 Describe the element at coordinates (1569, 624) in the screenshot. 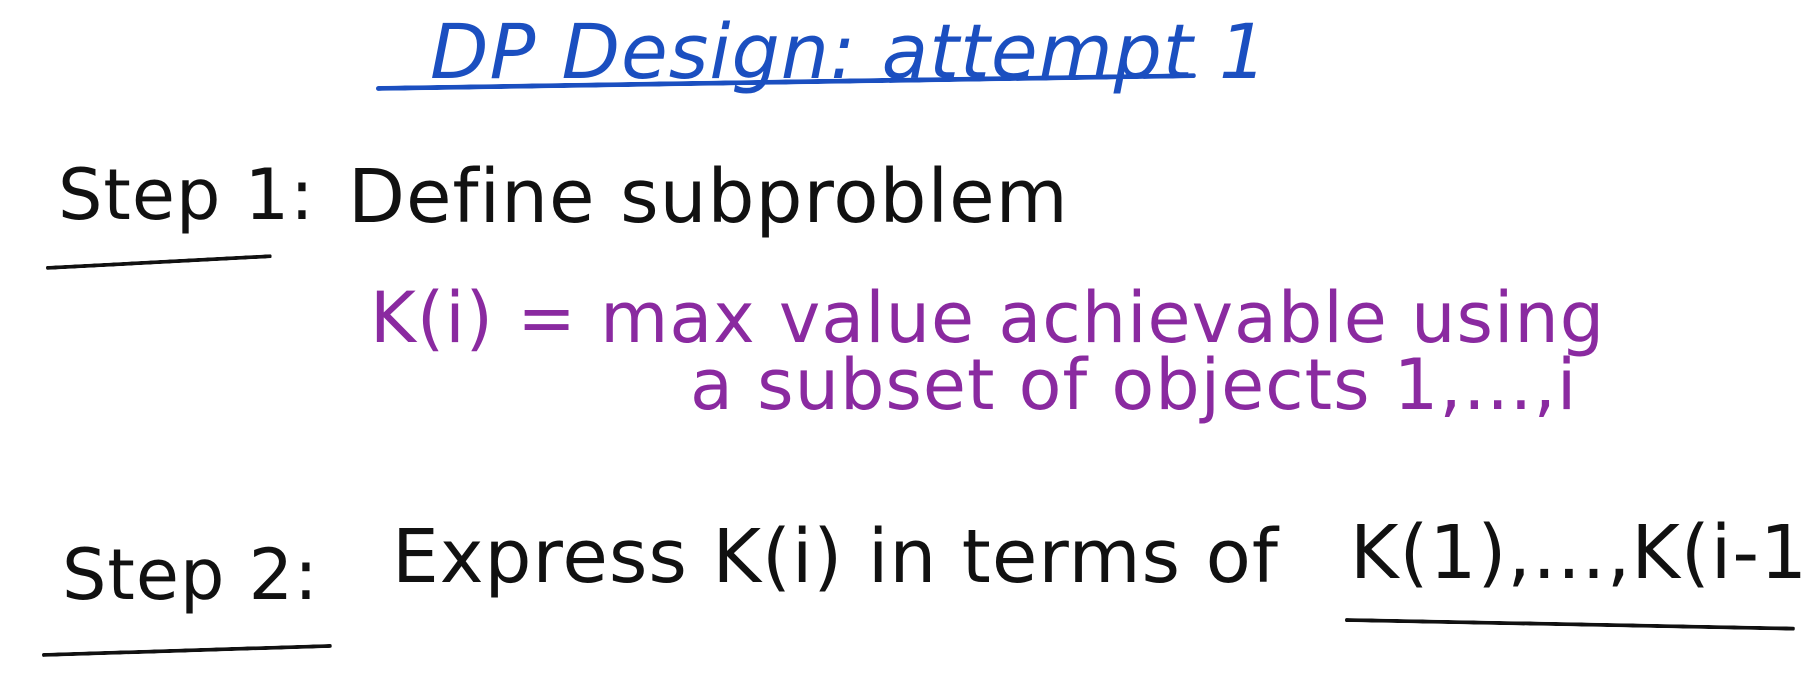

I see `range-underline` at that location.